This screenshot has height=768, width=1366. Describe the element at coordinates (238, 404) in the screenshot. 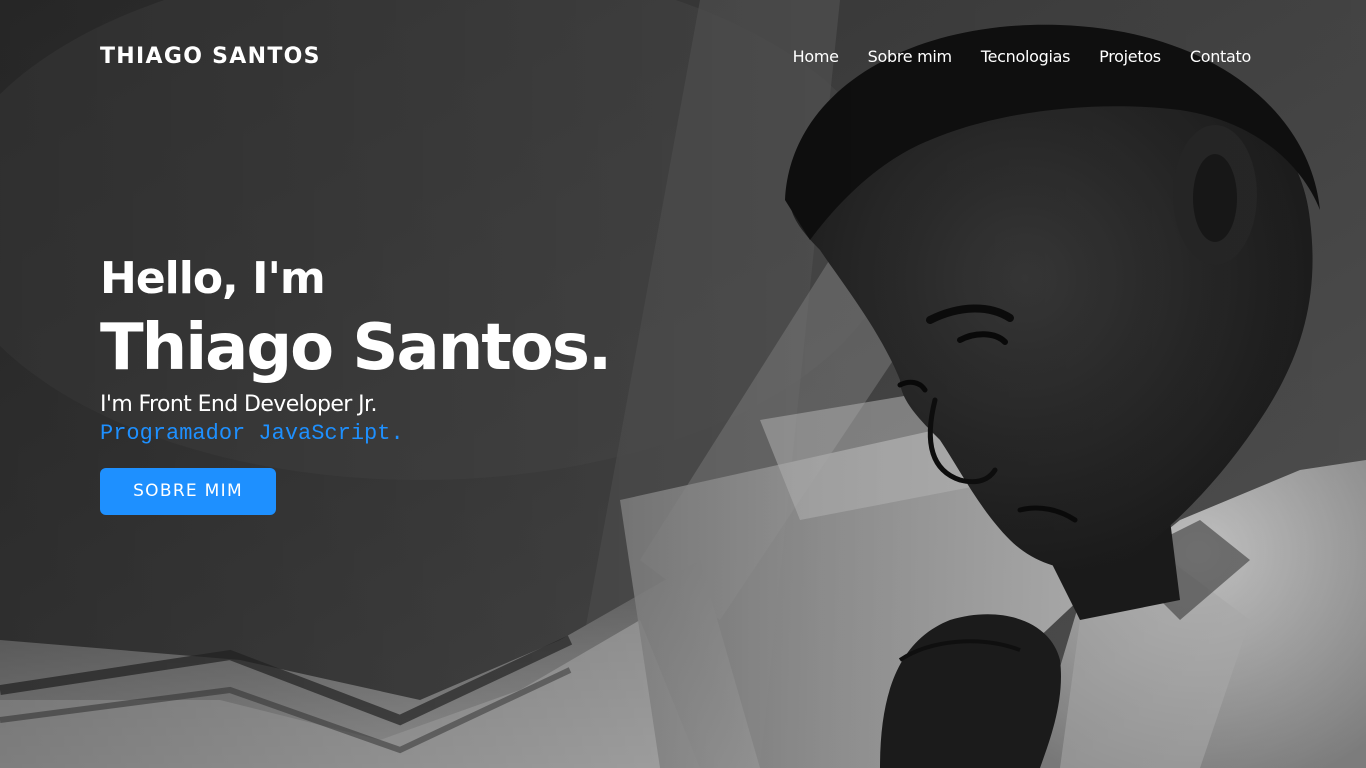

I see `hero-role: I'm Front End Developer Jr.` at that location.